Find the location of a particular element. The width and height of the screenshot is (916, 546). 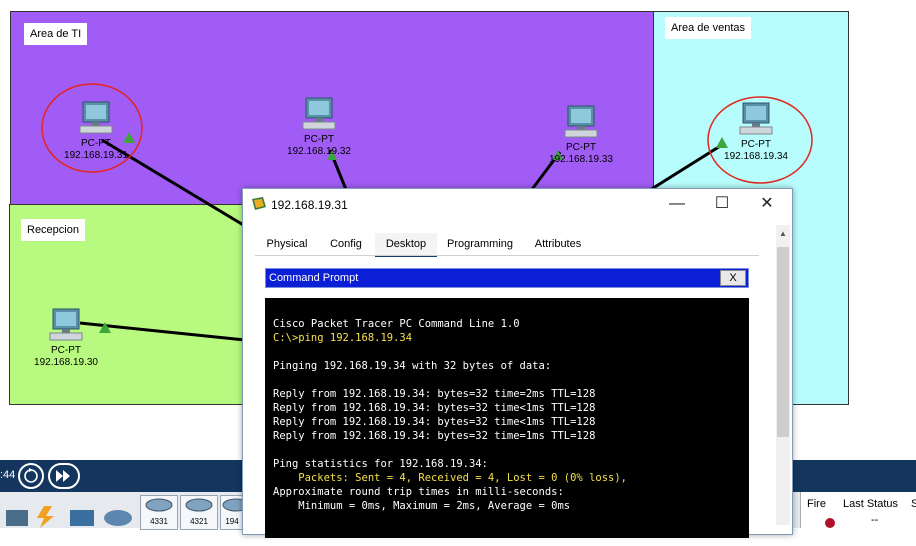

pc-192-168-19-32: PC-PT 192.168.19.32 is located at coordinates (319, 127).